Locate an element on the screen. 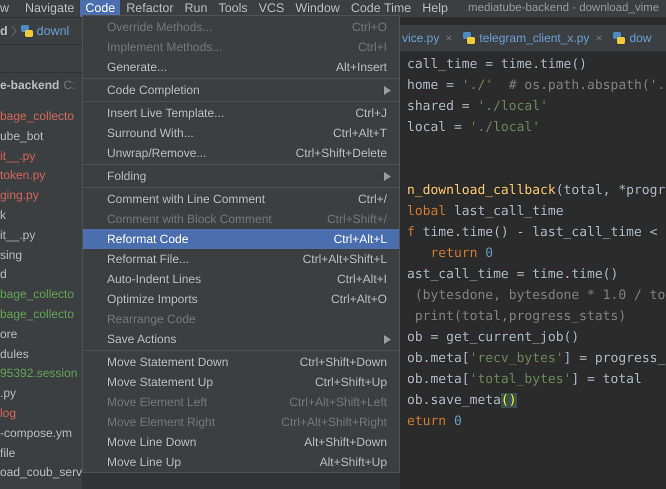 The width and height of the screenshot is (666, 489). menu-item: Move Line Up Alt+Shift+Up is located at coordinates (241, 462).